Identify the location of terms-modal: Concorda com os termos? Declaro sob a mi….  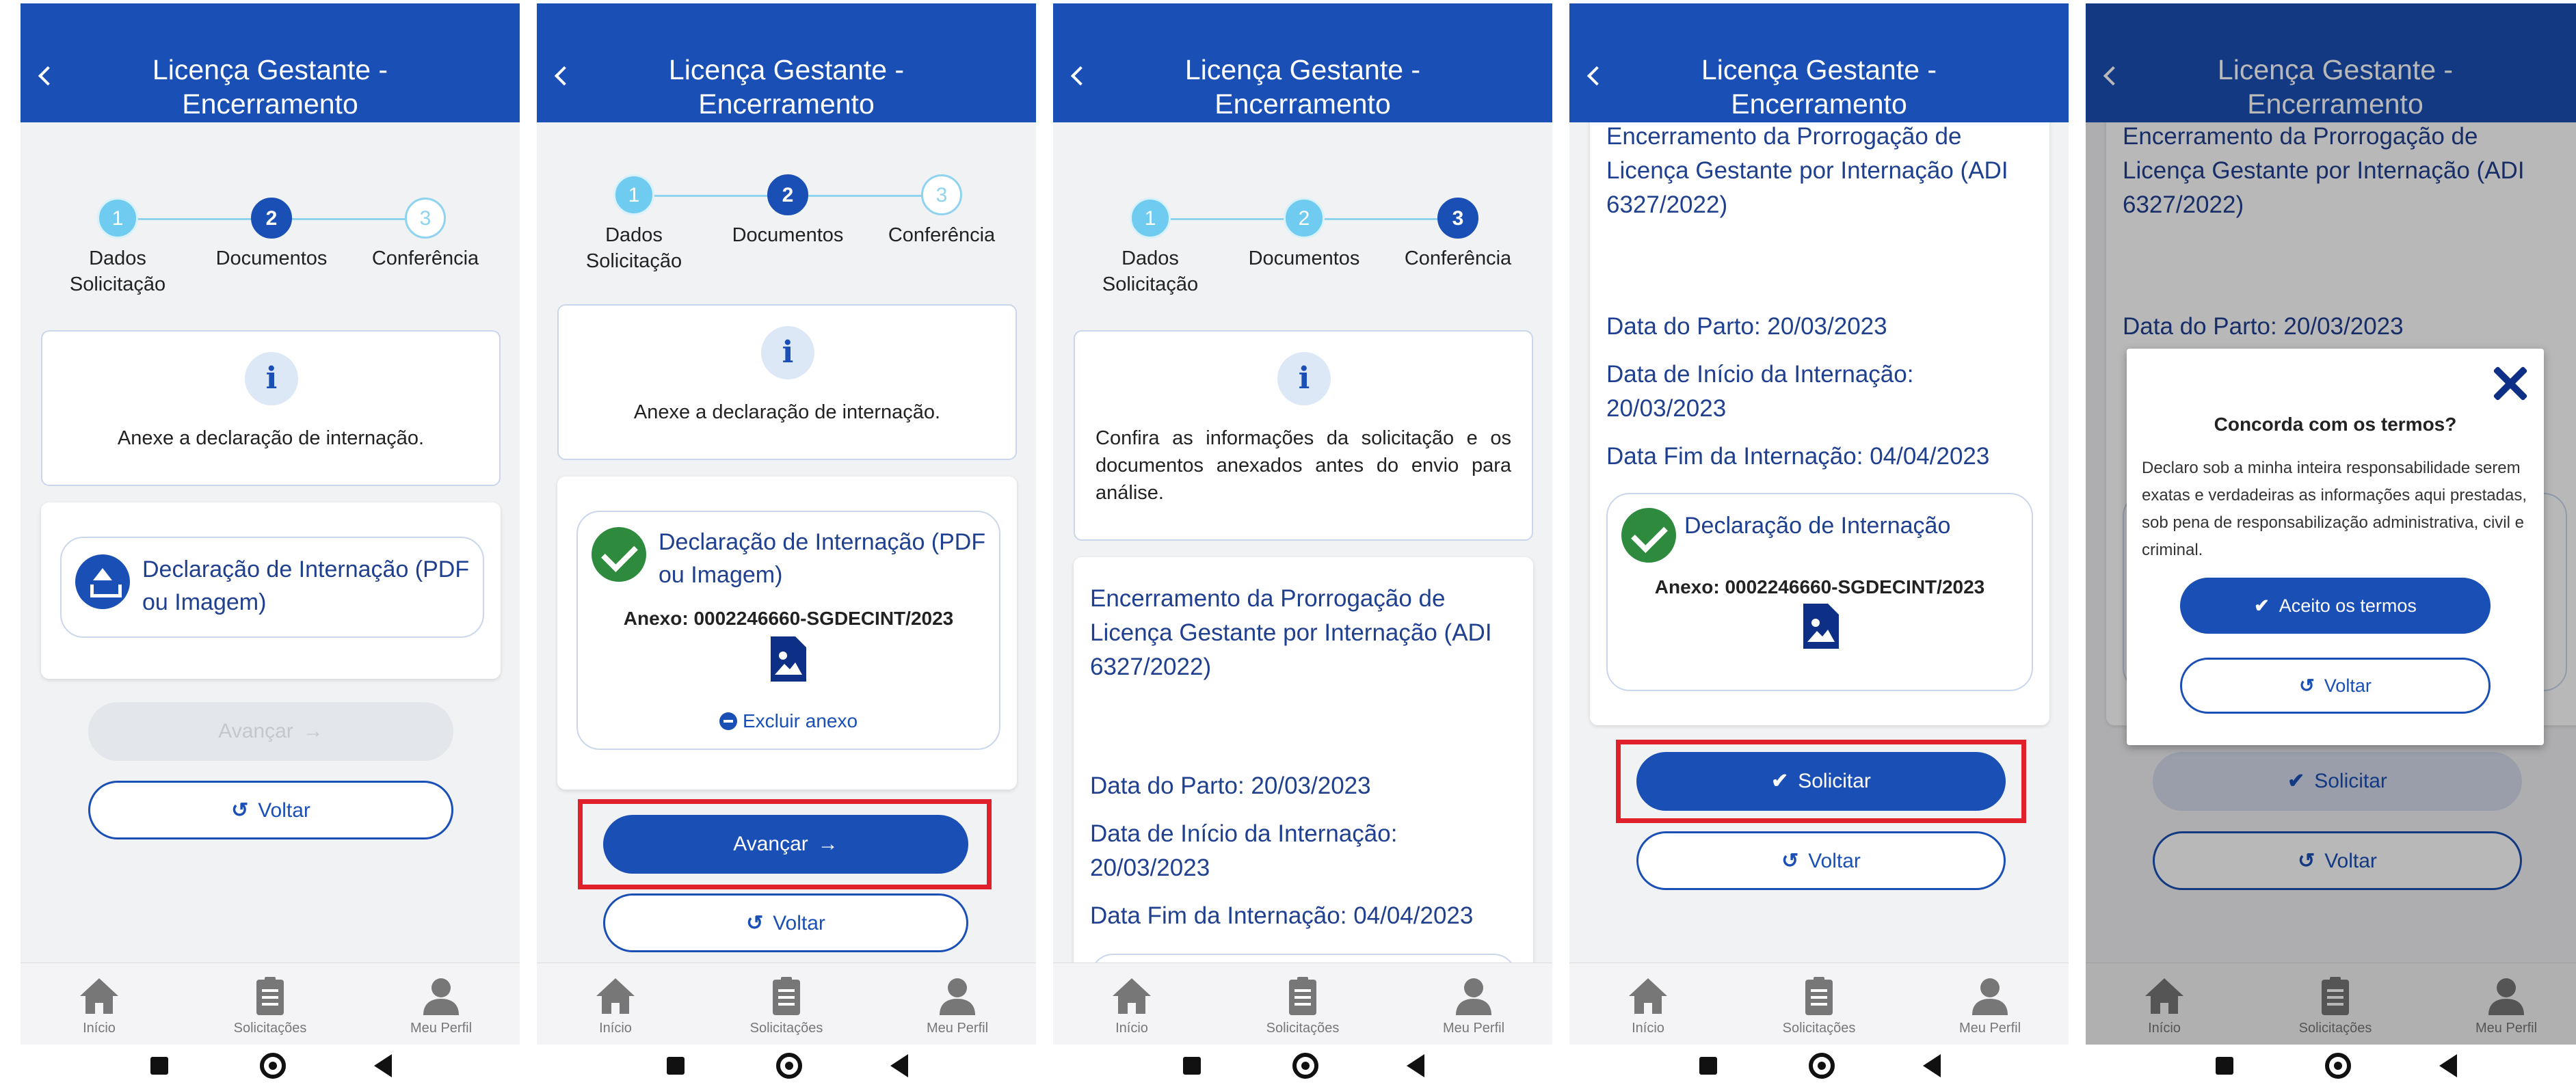
(2335, 547).